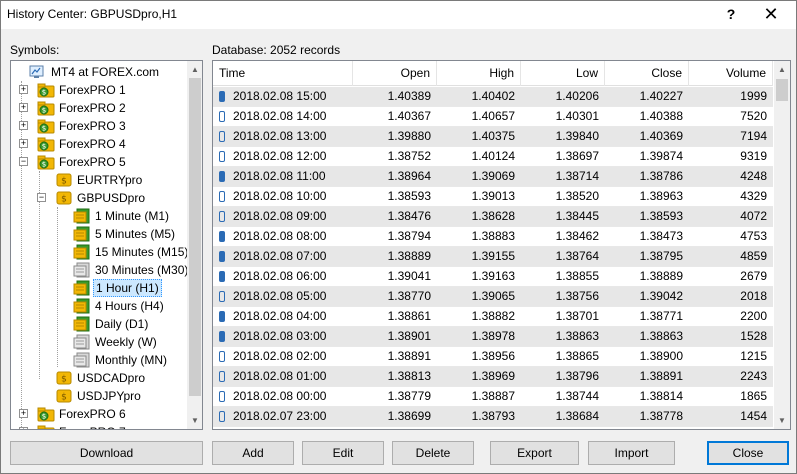 The width and height of the screenshot is (797, 474). I want to click on column-header-close: Close, so click(647, 73).